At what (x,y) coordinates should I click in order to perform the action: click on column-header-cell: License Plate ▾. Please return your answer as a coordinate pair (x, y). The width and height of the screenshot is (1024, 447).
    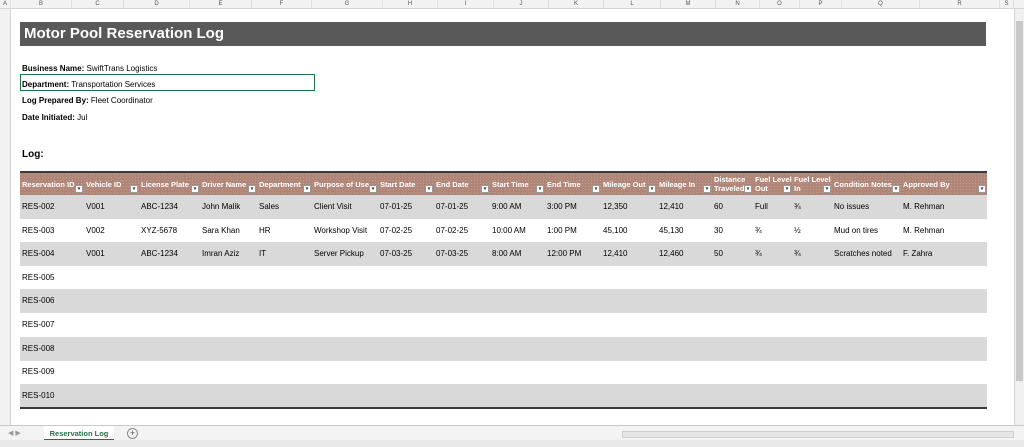
    Looking at the image, I should click on (169, 184).